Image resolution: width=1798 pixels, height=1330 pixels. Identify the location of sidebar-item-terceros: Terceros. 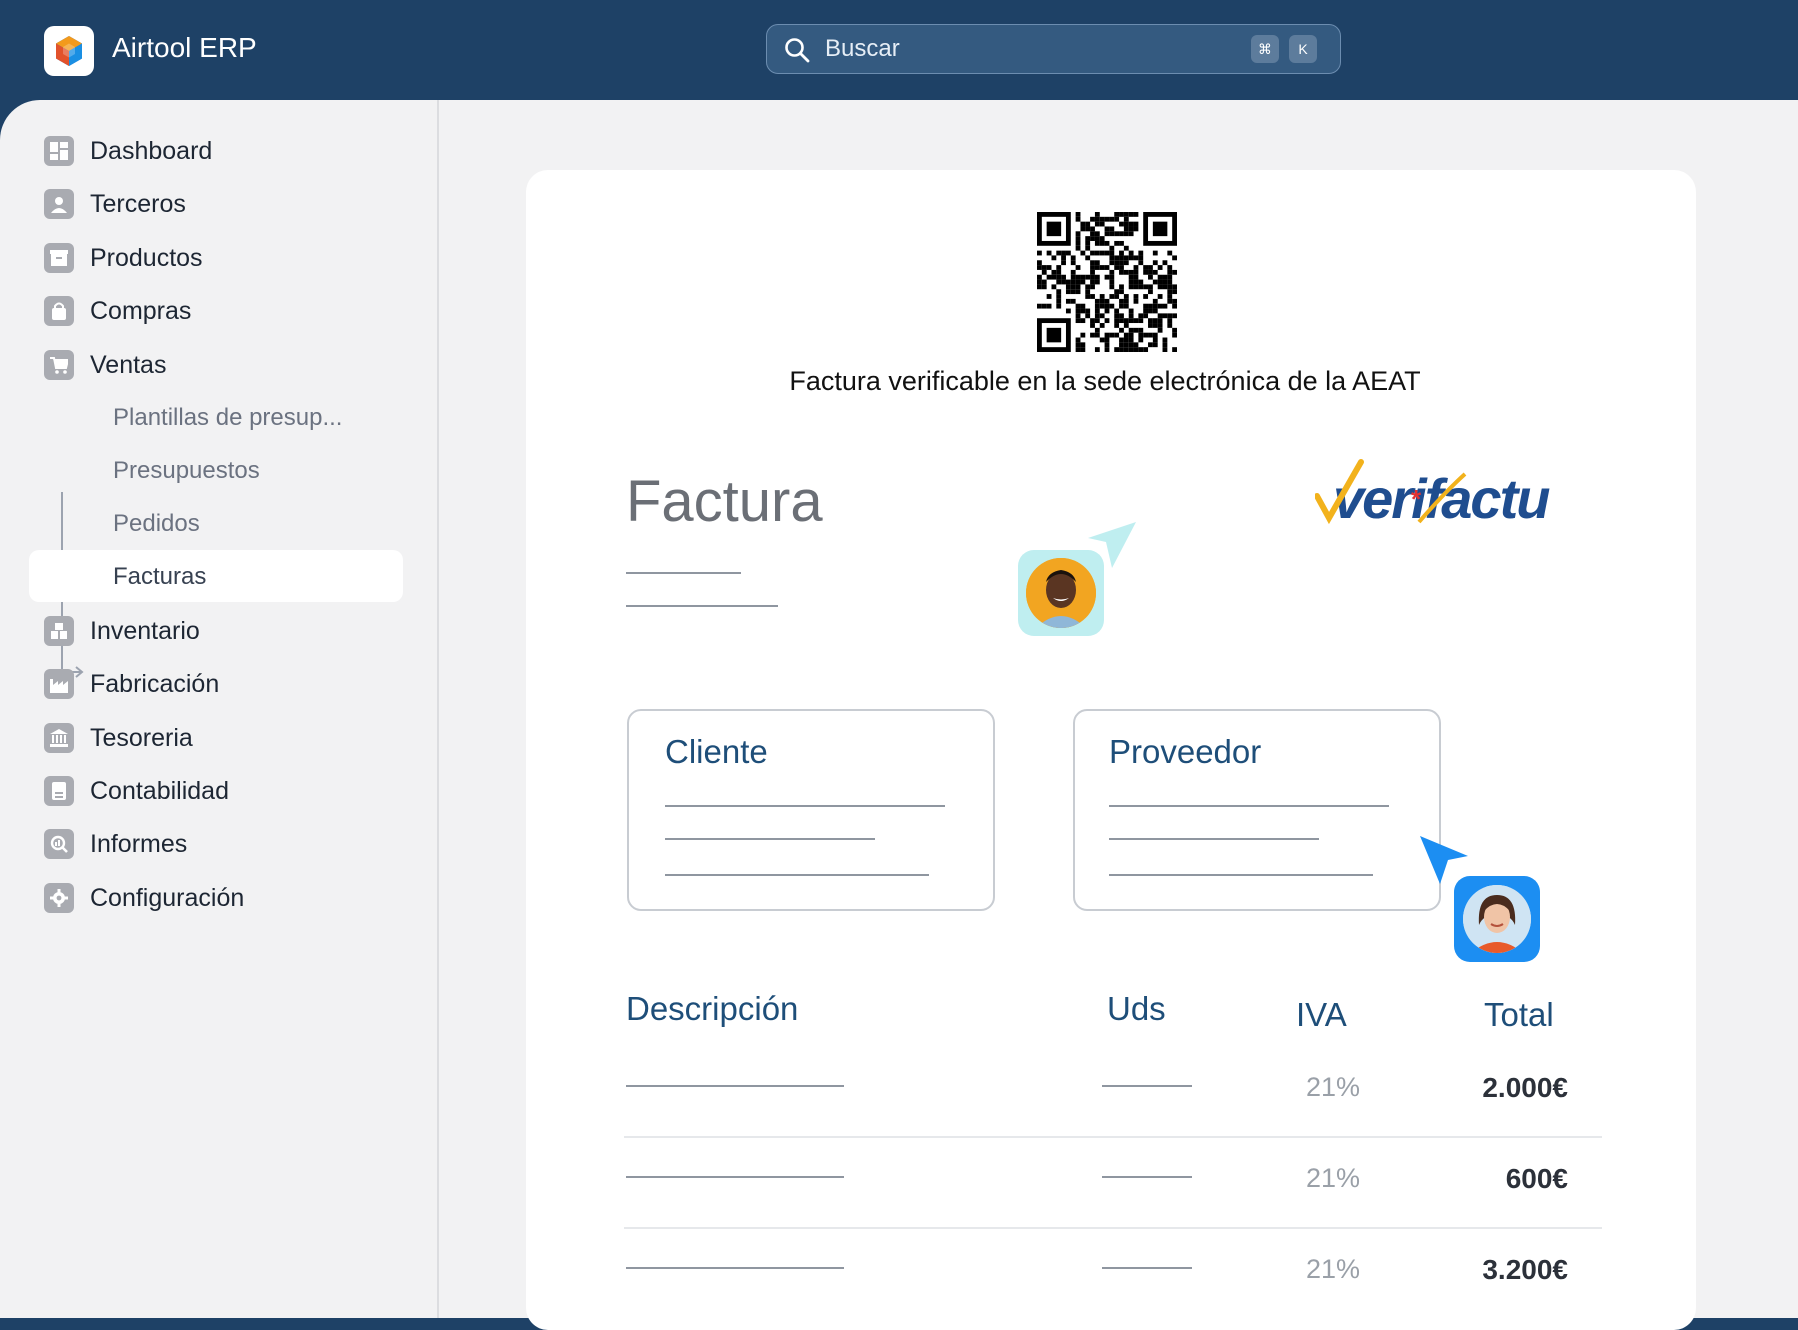
(219, 203).